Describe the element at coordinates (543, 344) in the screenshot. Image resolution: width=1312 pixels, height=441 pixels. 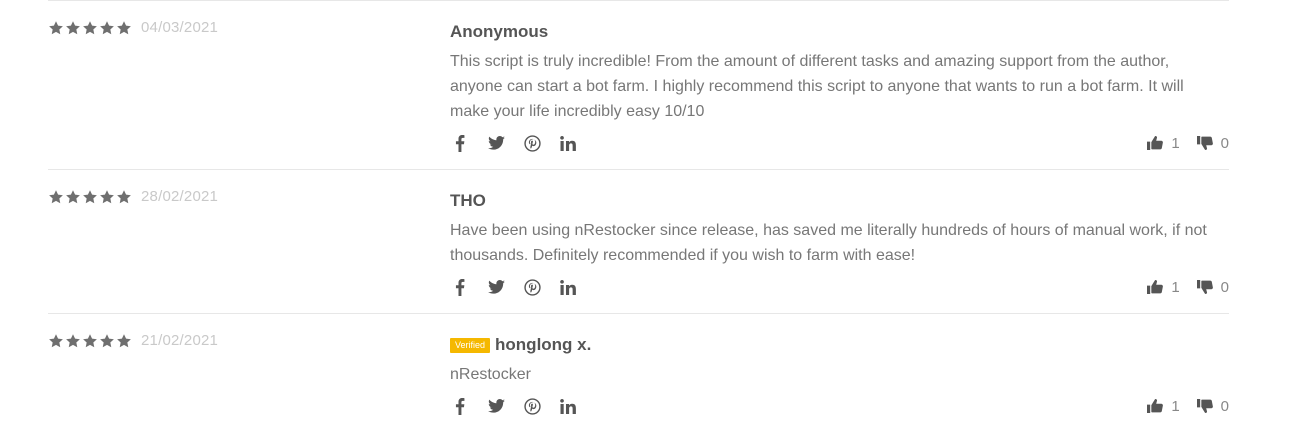
I see `review-author: honglong x.` at that location.